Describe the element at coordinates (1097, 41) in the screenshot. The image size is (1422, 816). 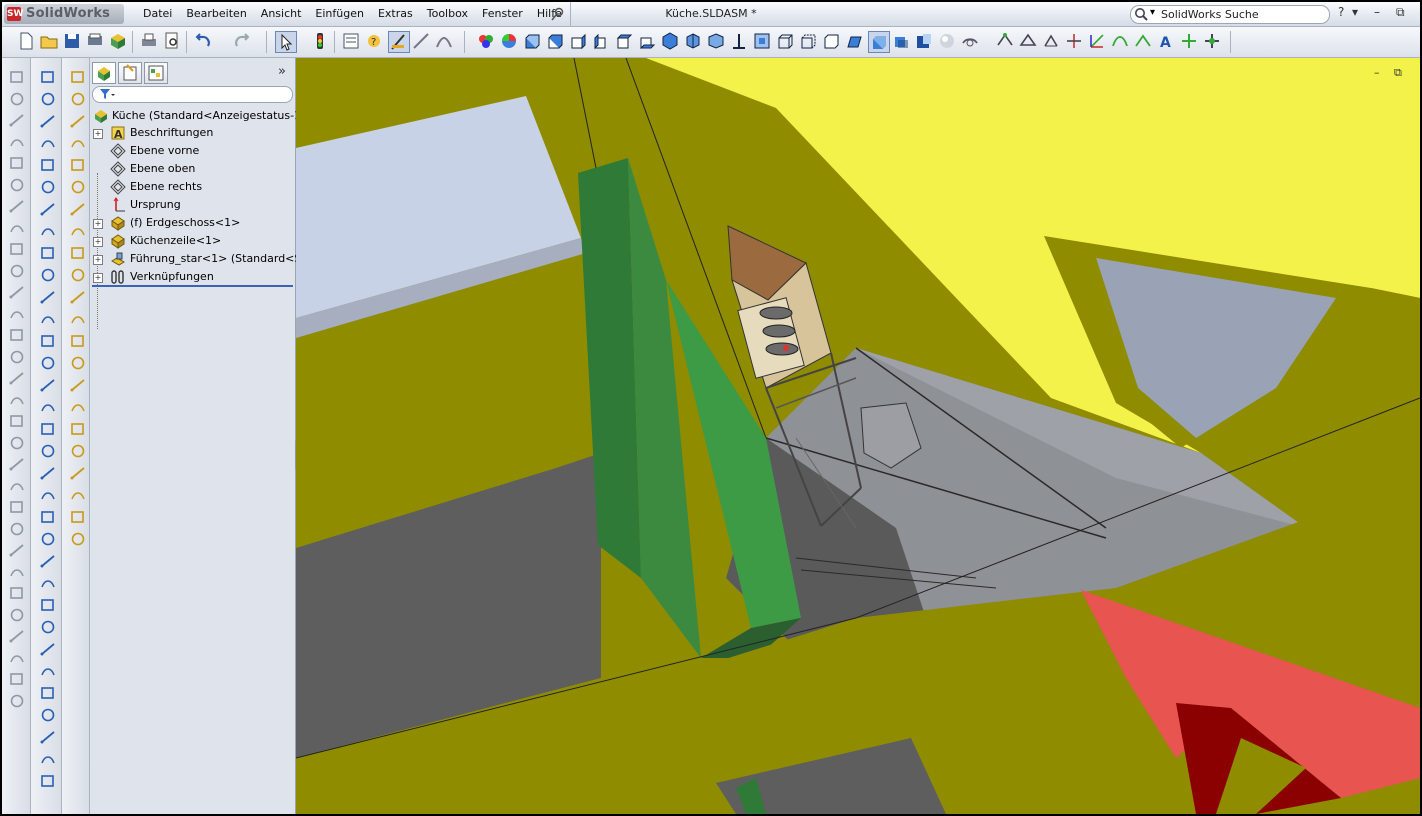
I see `coordinate-systems-icon` at that location.